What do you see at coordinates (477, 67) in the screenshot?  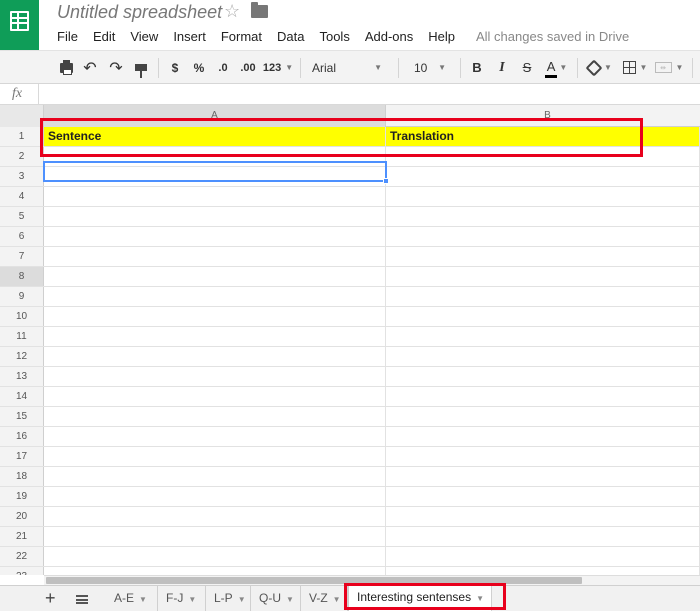 I see `bold-button: B` at bounding box center [477, 67].